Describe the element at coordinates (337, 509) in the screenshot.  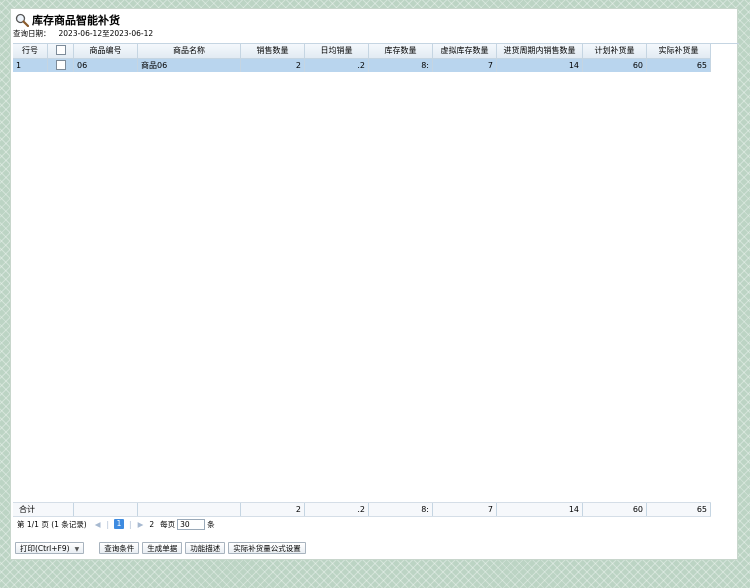
I see `footer-daily-avg: .2` at that location.